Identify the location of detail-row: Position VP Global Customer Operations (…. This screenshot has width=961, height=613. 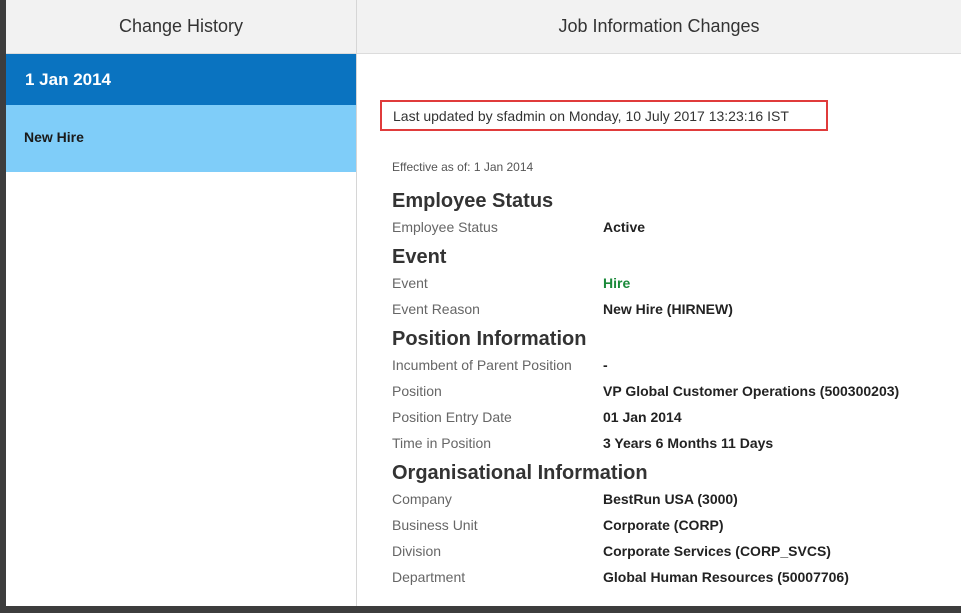
(672, 391).